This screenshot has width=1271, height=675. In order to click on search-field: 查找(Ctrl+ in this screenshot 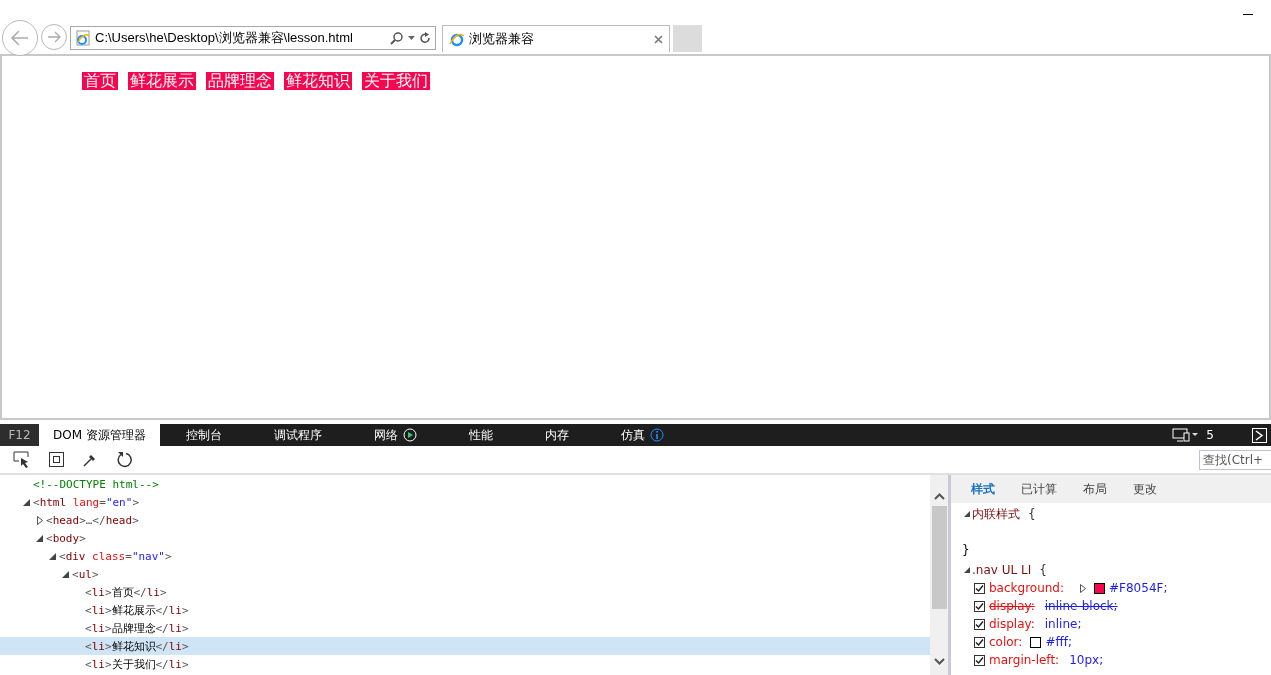, I will do `click(1235, 459)`.